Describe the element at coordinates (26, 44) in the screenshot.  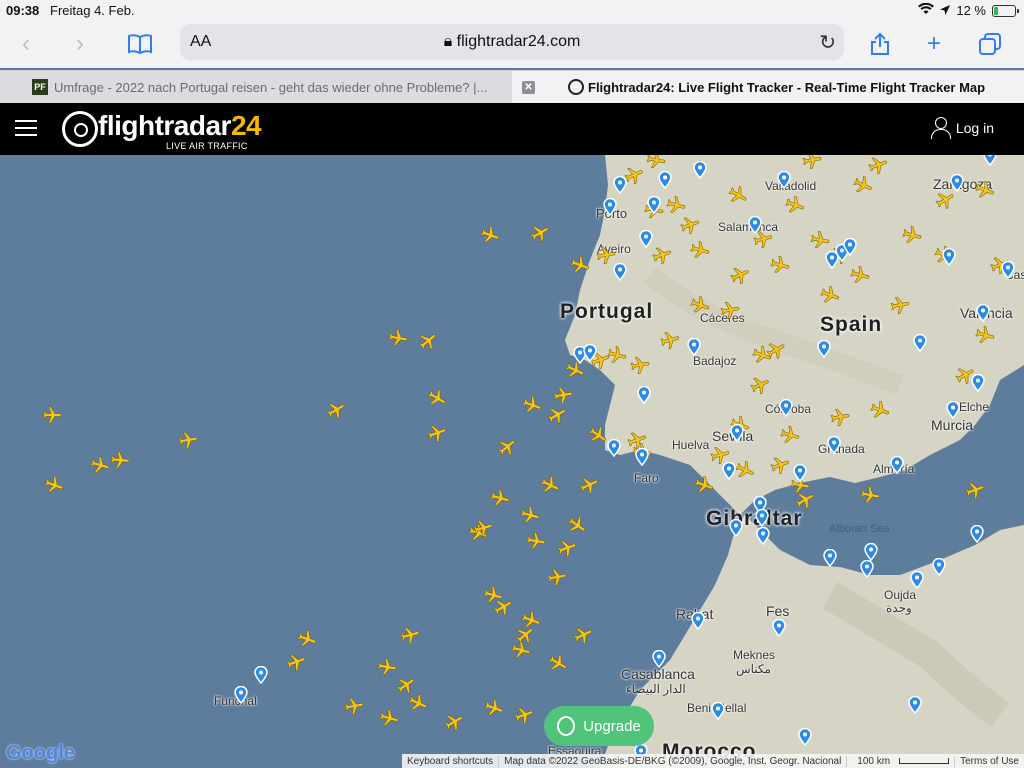
I see `back-icon: ‹` at that location.